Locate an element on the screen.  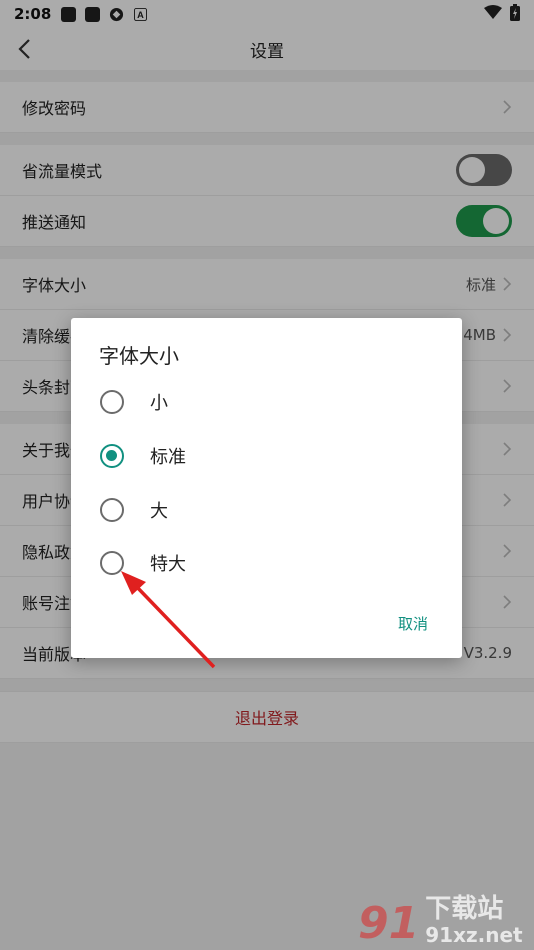
font-option-standard: 标准 is located at coordinates (267, 456).